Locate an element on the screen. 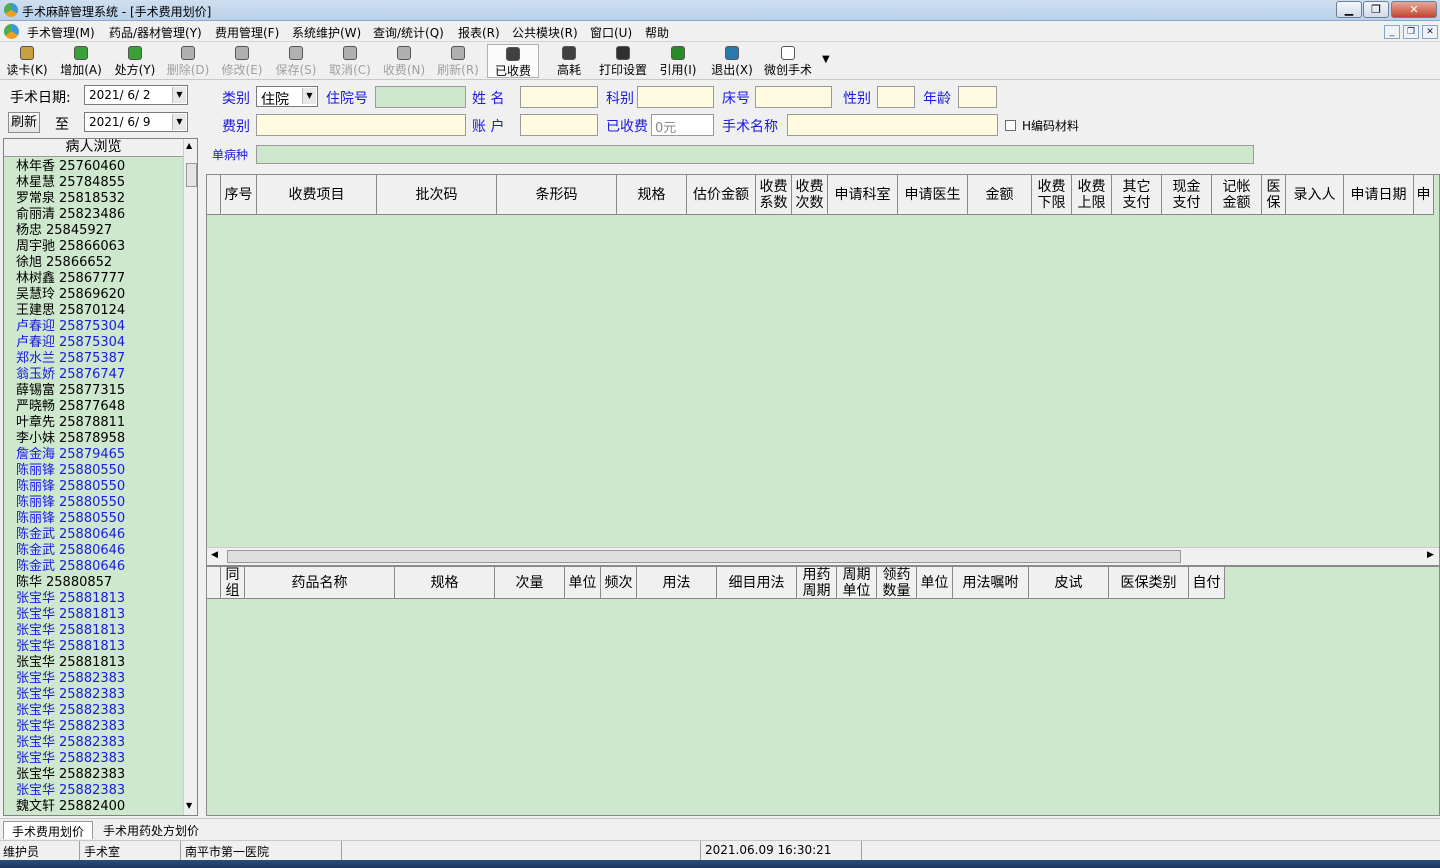  patient-row: 叶章先 25878811 is located at coordinates (93, 423).